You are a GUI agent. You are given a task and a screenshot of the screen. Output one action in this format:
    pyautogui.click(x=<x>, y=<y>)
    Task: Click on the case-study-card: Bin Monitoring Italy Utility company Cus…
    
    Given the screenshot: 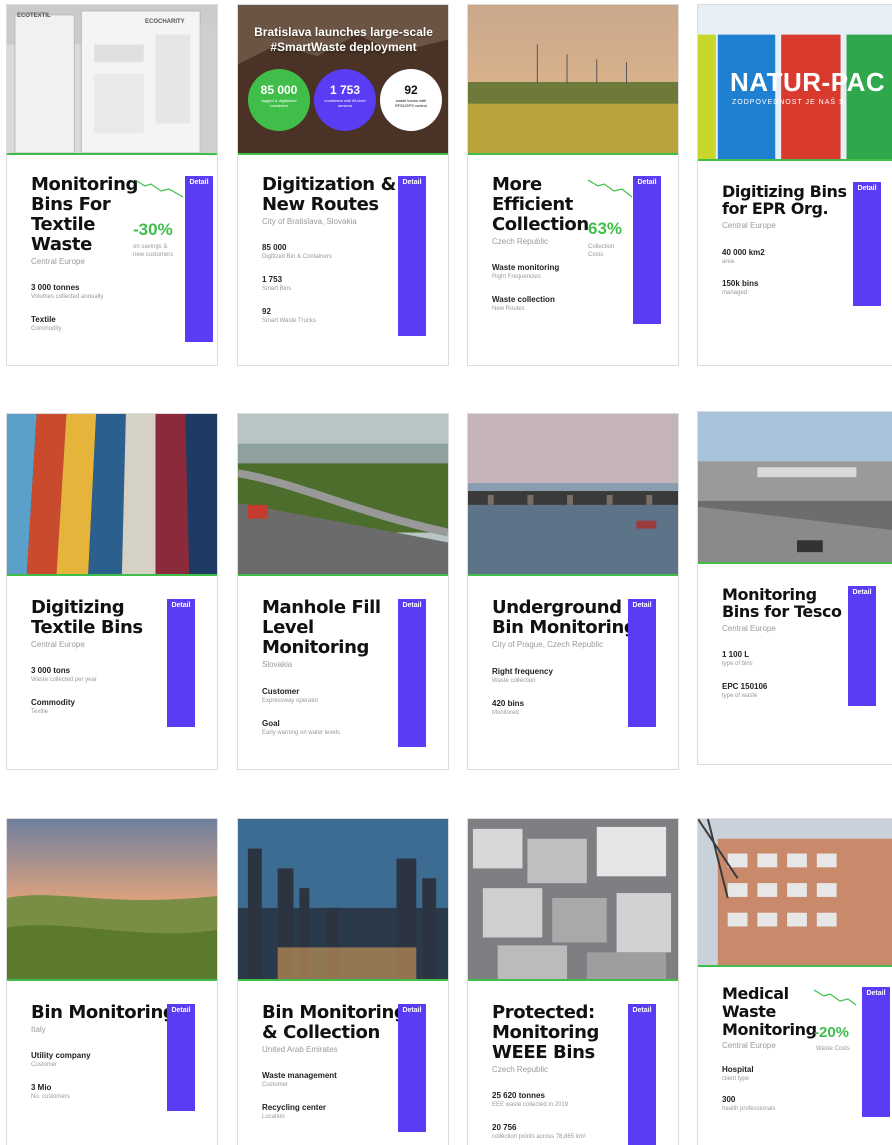 What is the action you would take?
    pyautogui.click(x=112, y=981)
    